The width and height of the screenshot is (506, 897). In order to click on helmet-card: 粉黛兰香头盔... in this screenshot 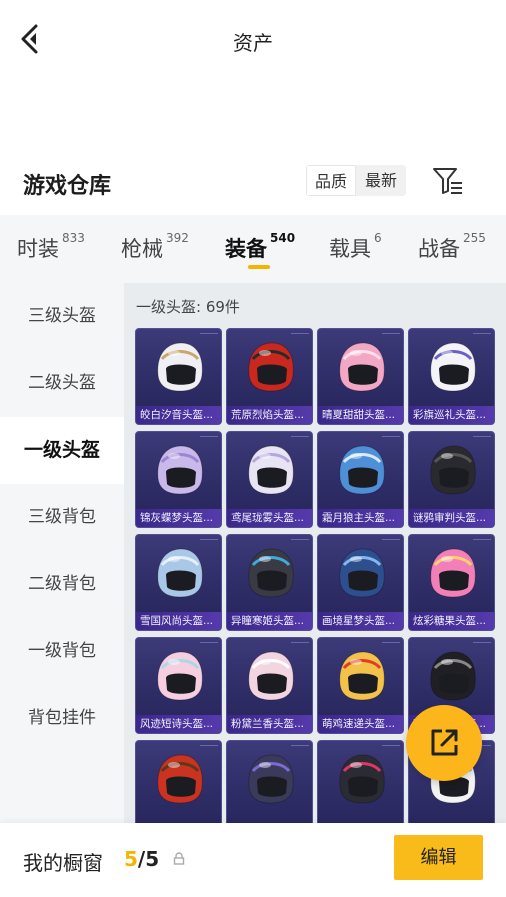, I will do `click(269, 685)`.